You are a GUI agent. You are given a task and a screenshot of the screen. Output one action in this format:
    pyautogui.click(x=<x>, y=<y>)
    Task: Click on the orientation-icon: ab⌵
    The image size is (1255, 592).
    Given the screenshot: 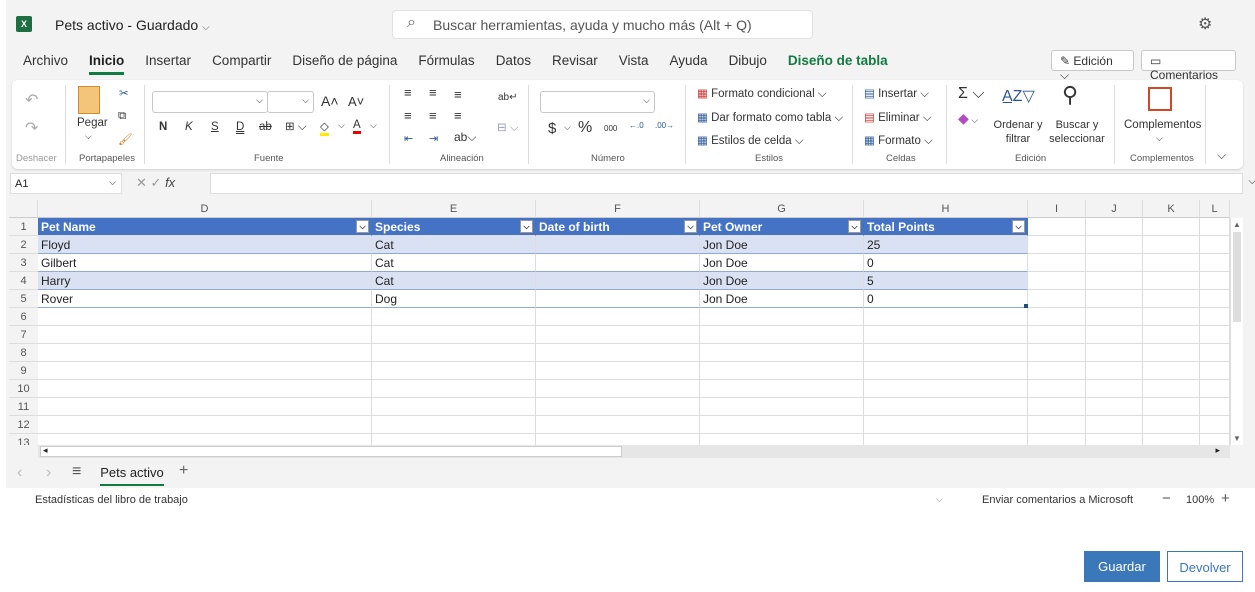 What is the action you would take?
    pyautogui.click(x=465, y=137)
    